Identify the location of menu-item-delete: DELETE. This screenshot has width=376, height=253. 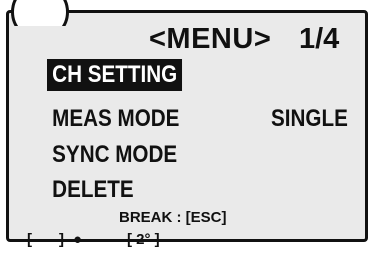
(93, 190).